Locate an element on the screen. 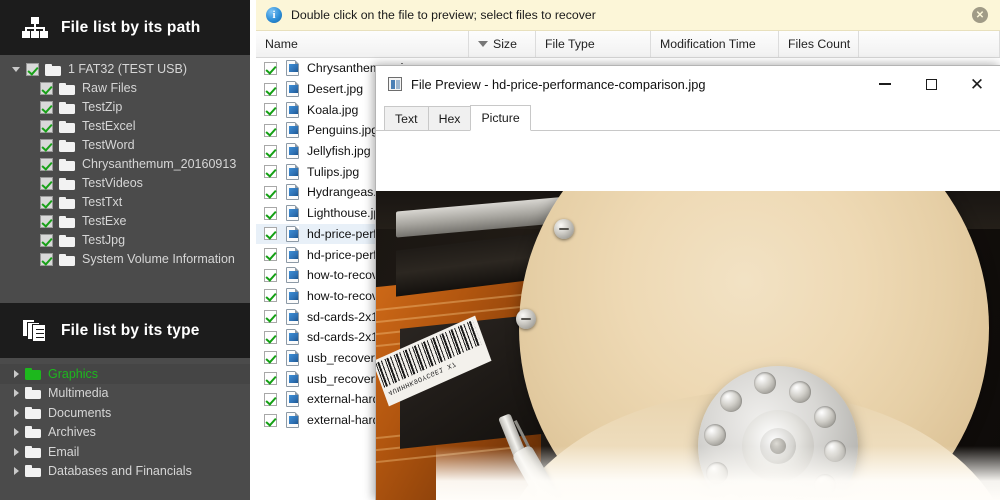  tree-item-testexe: TestExe is located at coordinates (125, 221).